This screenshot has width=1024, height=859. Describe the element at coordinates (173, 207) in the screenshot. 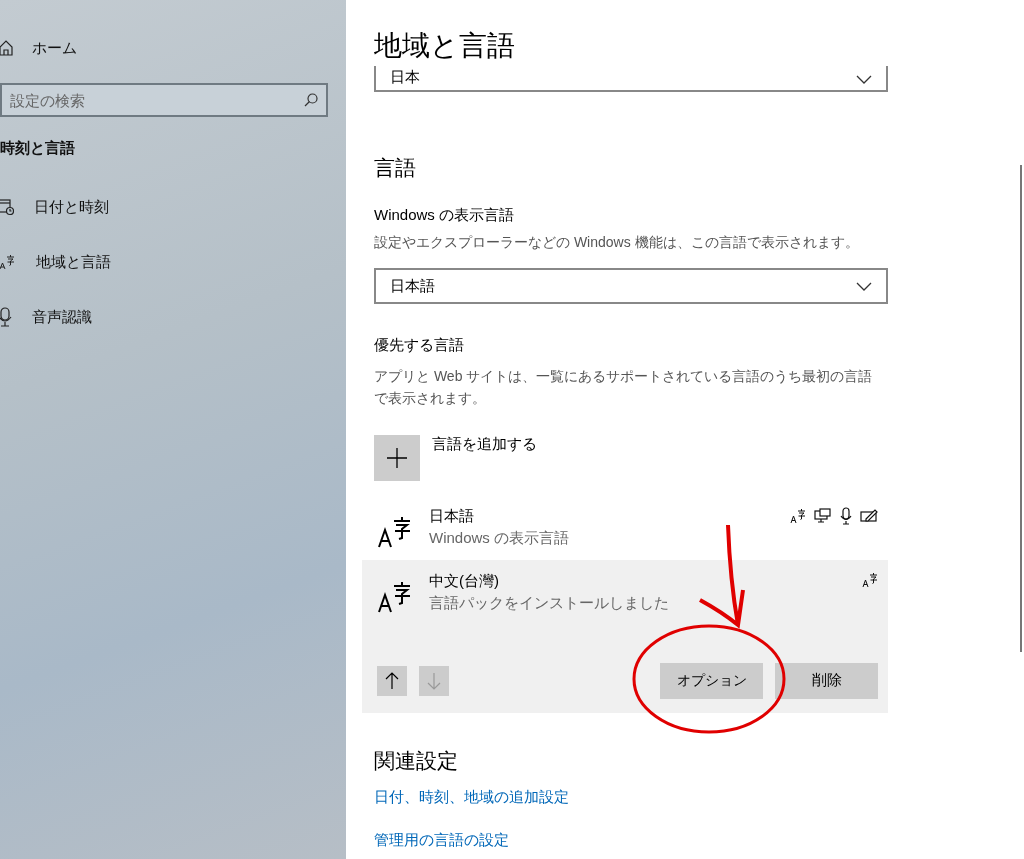

I see `sidebar-item: 日付と時刻` at that location.